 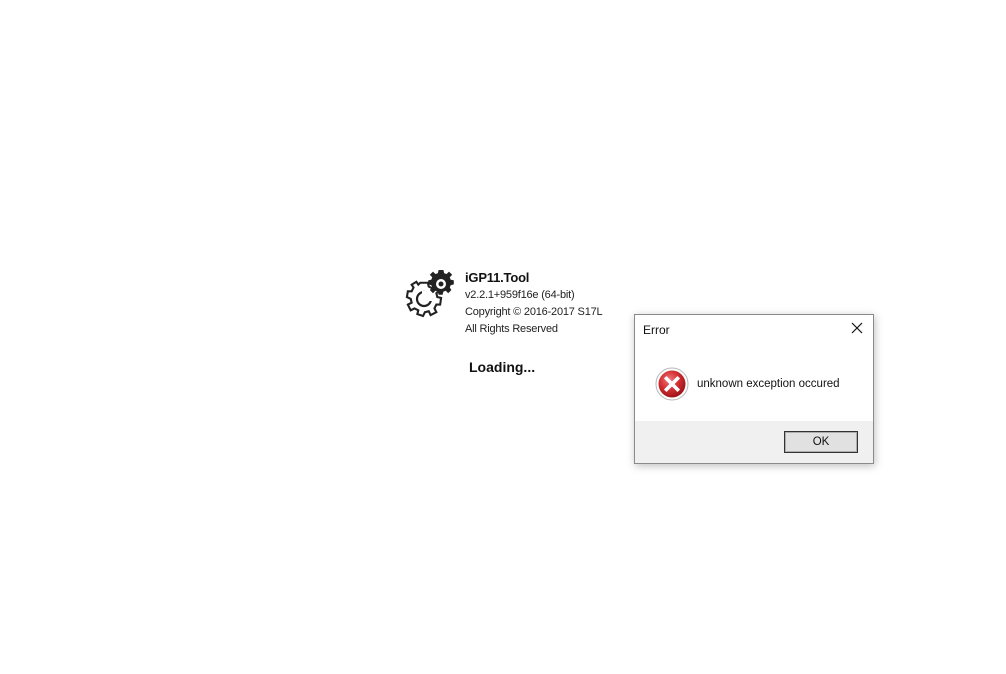 I want to click on error-dialog: Error unknown exception occured OK, so click(x=754, y=389).